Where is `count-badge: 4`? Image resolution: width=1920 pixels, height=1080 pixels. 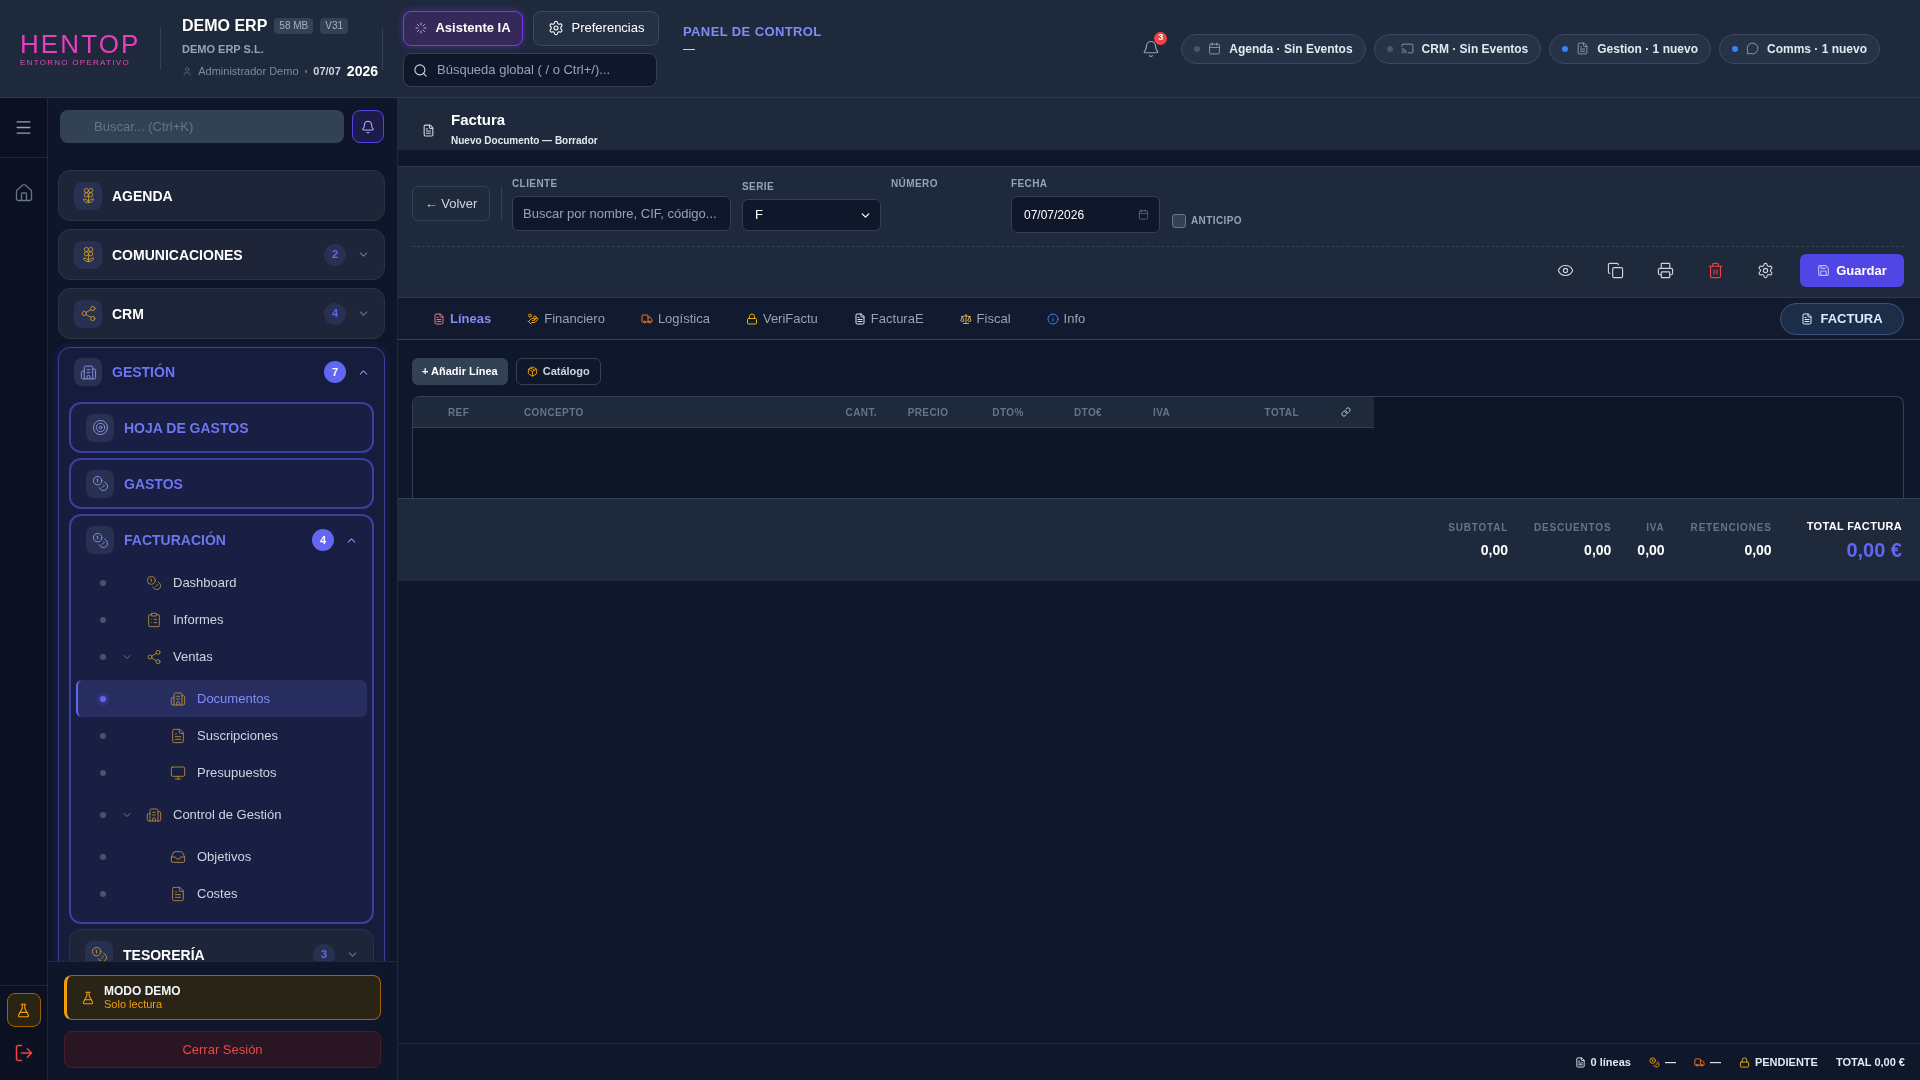 count-badge: 4 is located at coordinates (323, 540).